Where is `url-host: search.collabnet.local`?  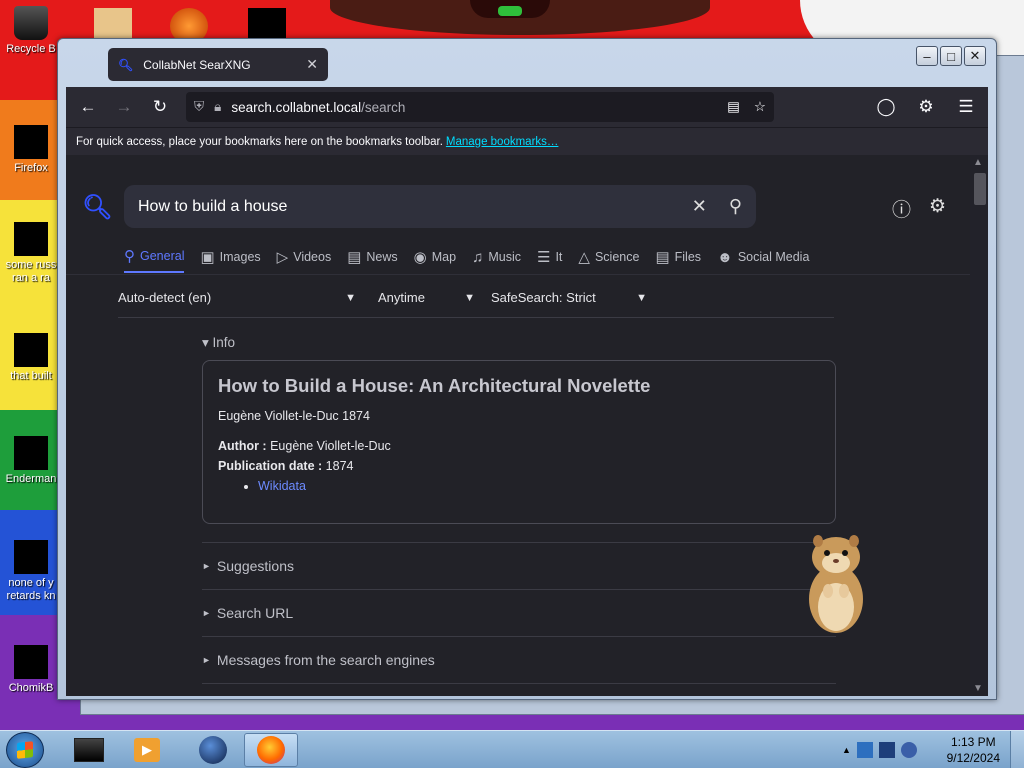 url-host: search.collabnet.local is located at coordinates (296, 107).